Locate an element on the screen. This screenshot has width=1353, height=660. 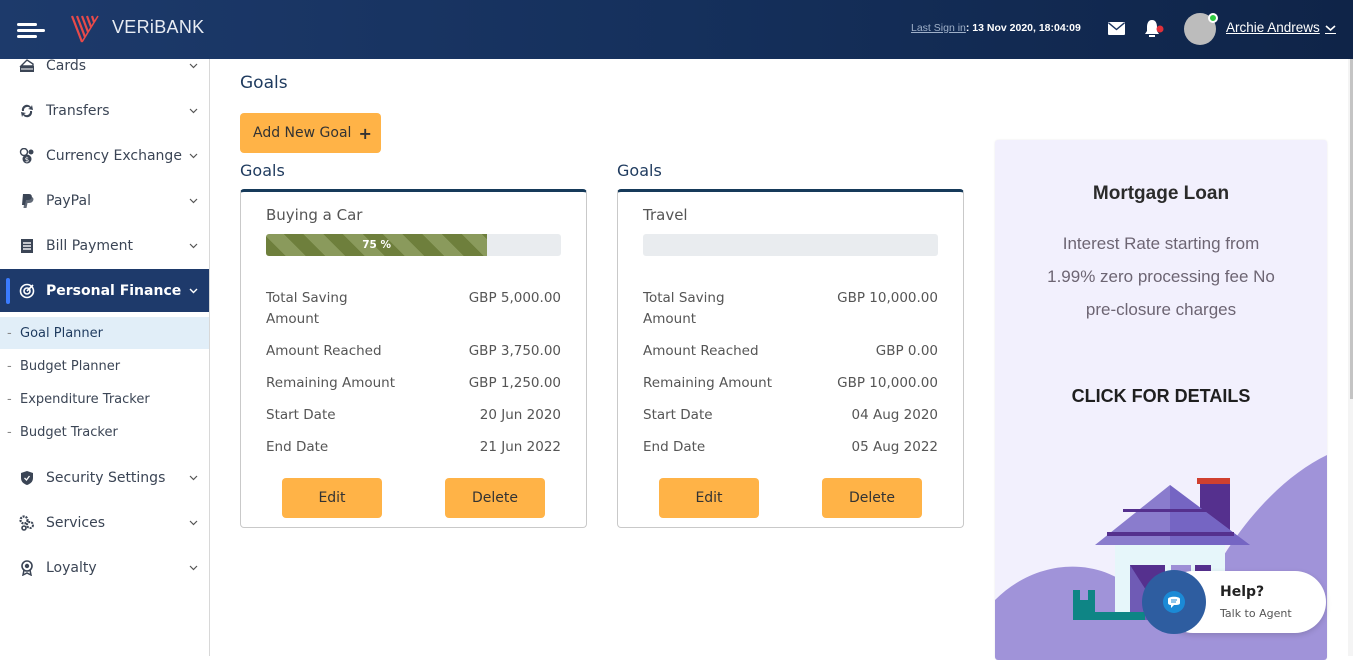
sidebar-subitem-budget-tracker: - Budget Tracker is located at coordinates (104, 432).